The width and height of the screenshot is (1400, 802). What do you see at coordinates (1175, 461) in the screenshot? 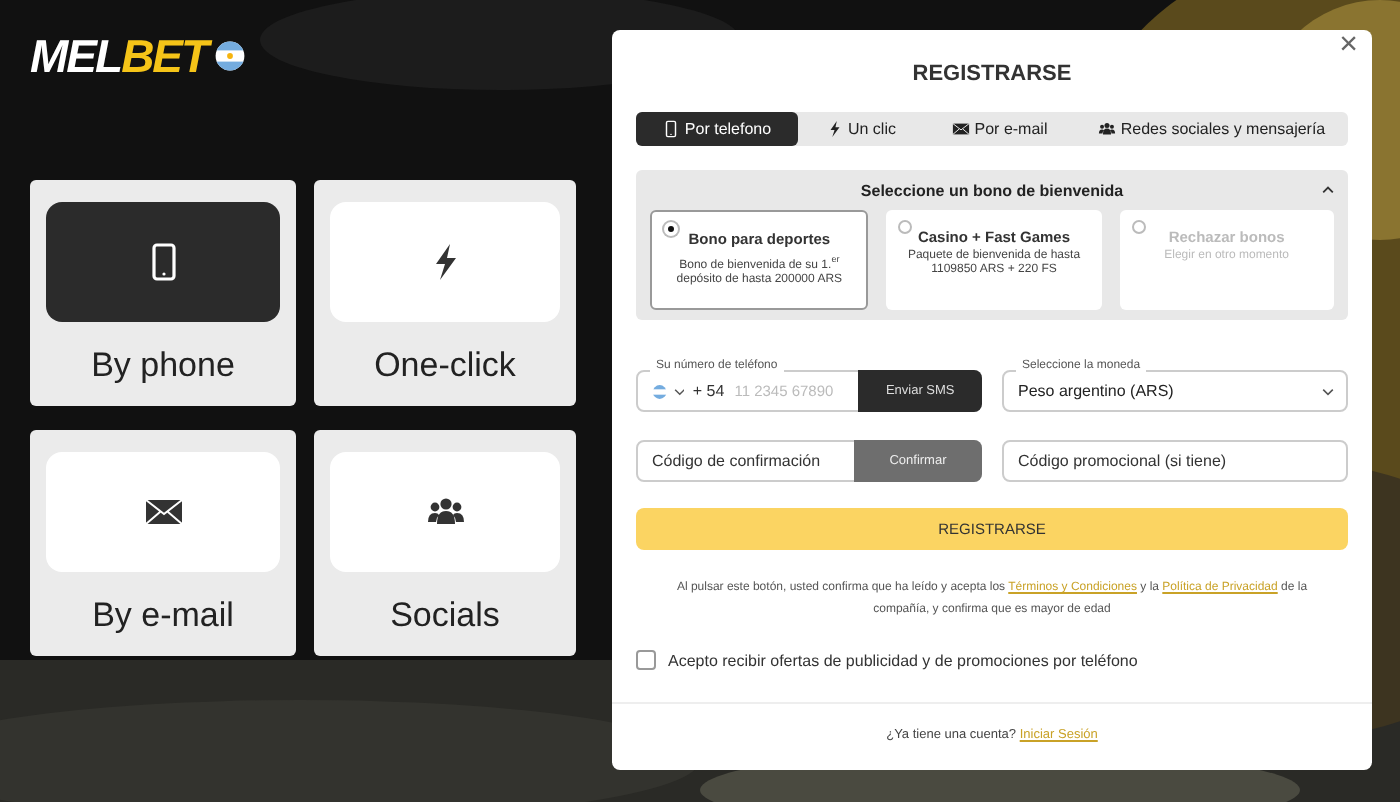
I see `promo-code-input: Código promocional (si tiene)` at bounding box center [1175, 461].